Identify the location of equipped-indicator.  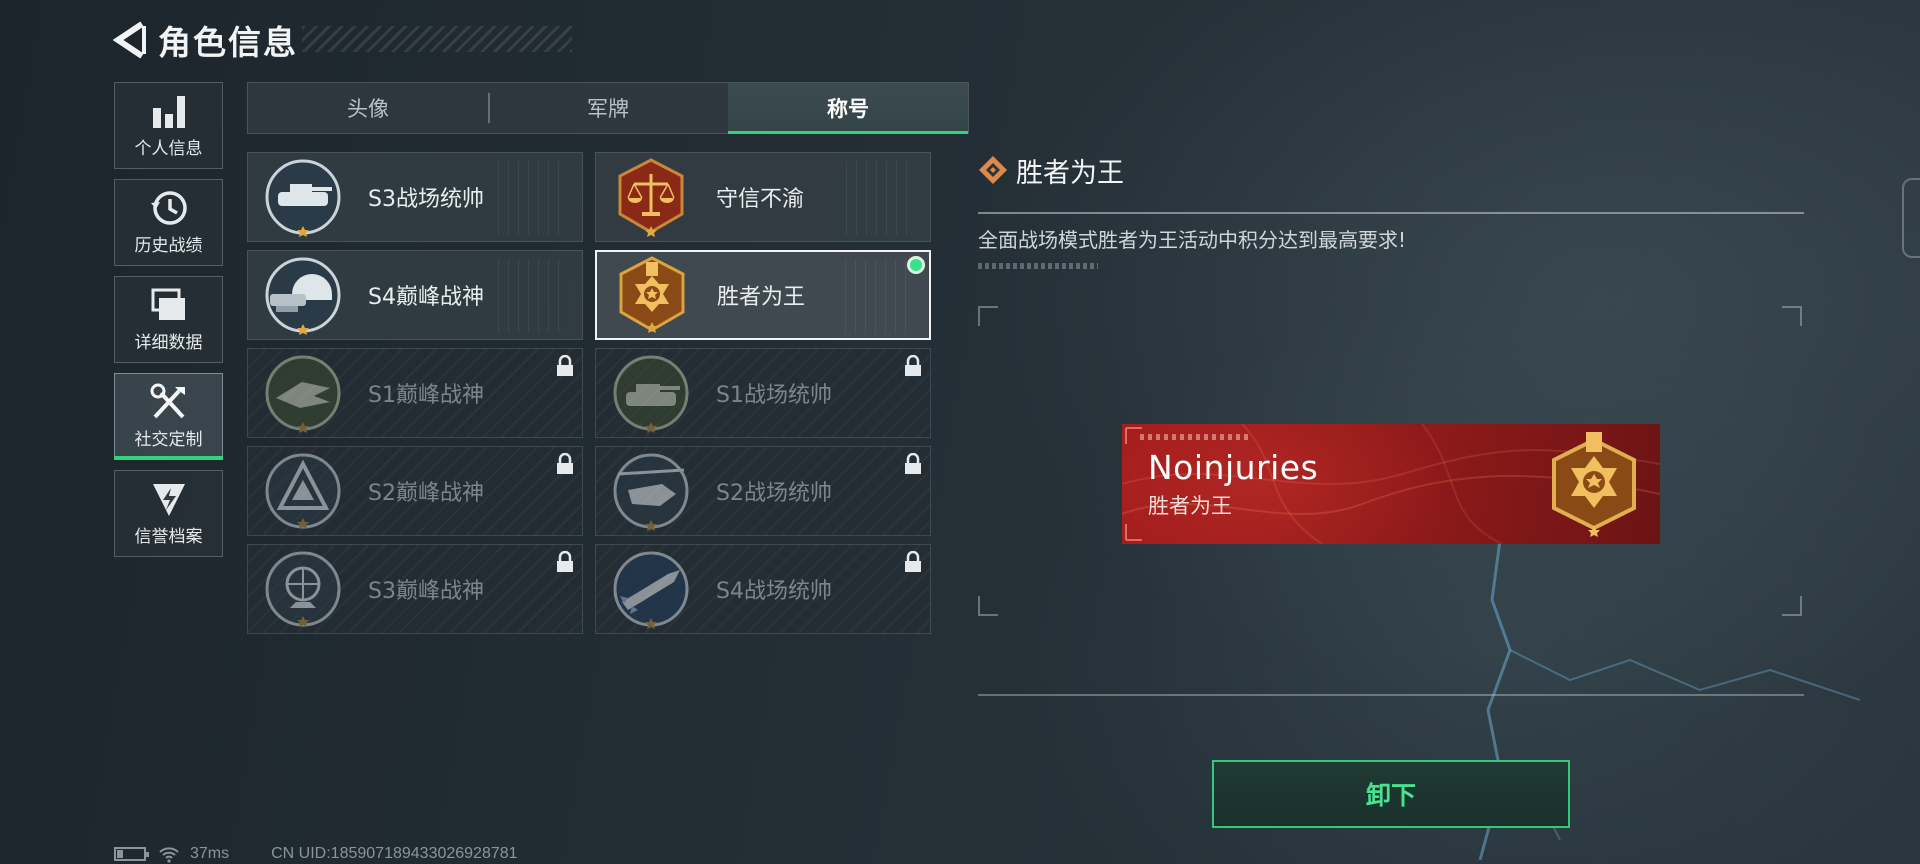
(916, 265).